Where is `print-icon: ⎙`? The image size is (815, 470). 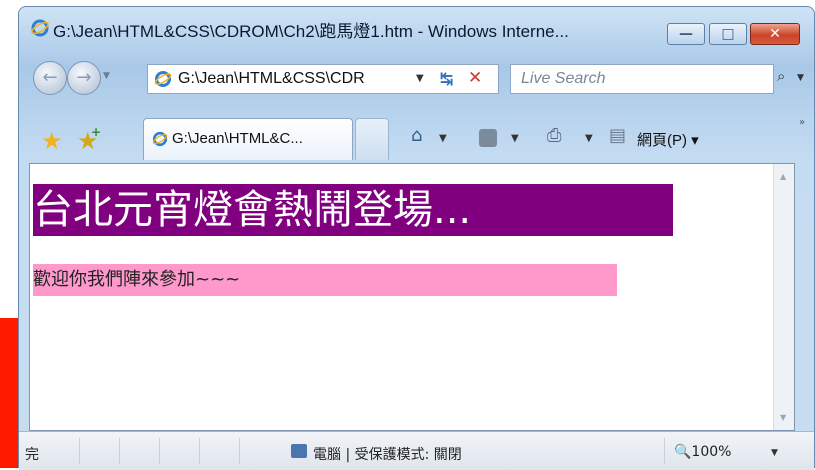 print-icon: ⎙ is located at coordinates (554, 135).